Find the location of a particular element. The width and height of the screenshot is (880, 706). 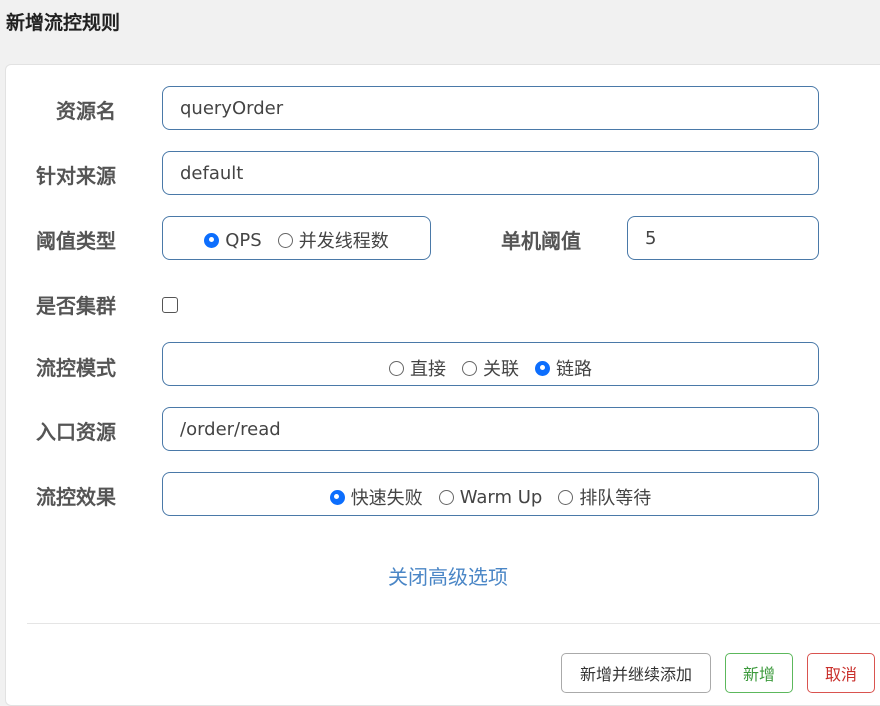

behavior-option-warm-up: Warm Up is located at coordinates (490, 497).